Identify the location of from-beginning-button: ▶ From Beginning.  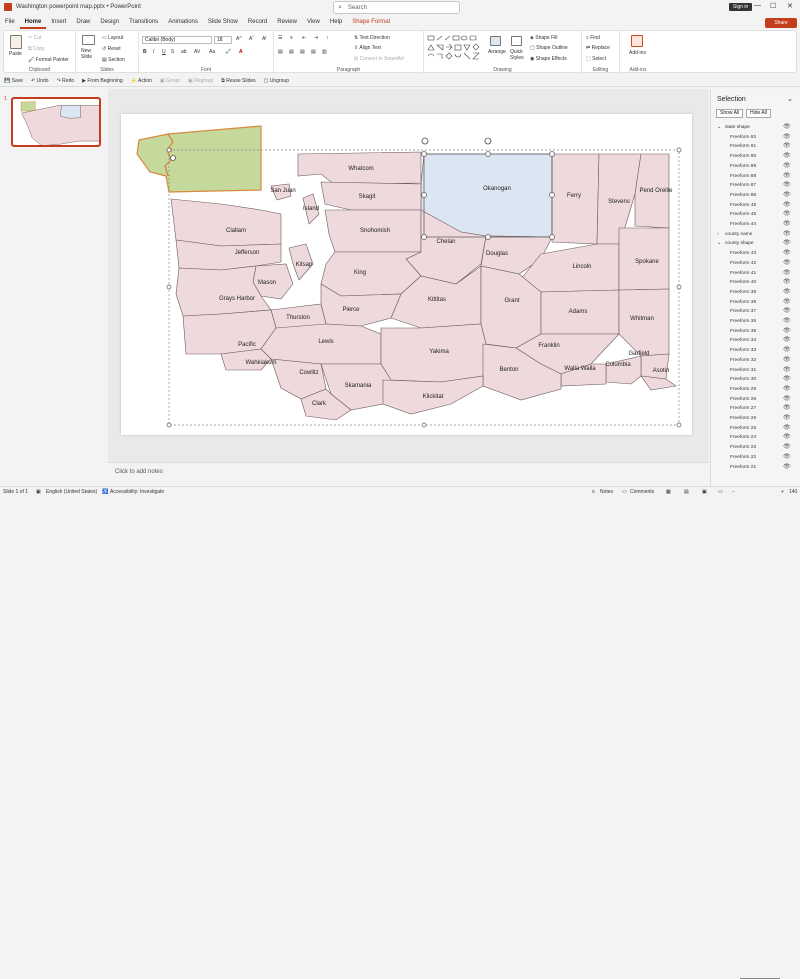
(102, 81).